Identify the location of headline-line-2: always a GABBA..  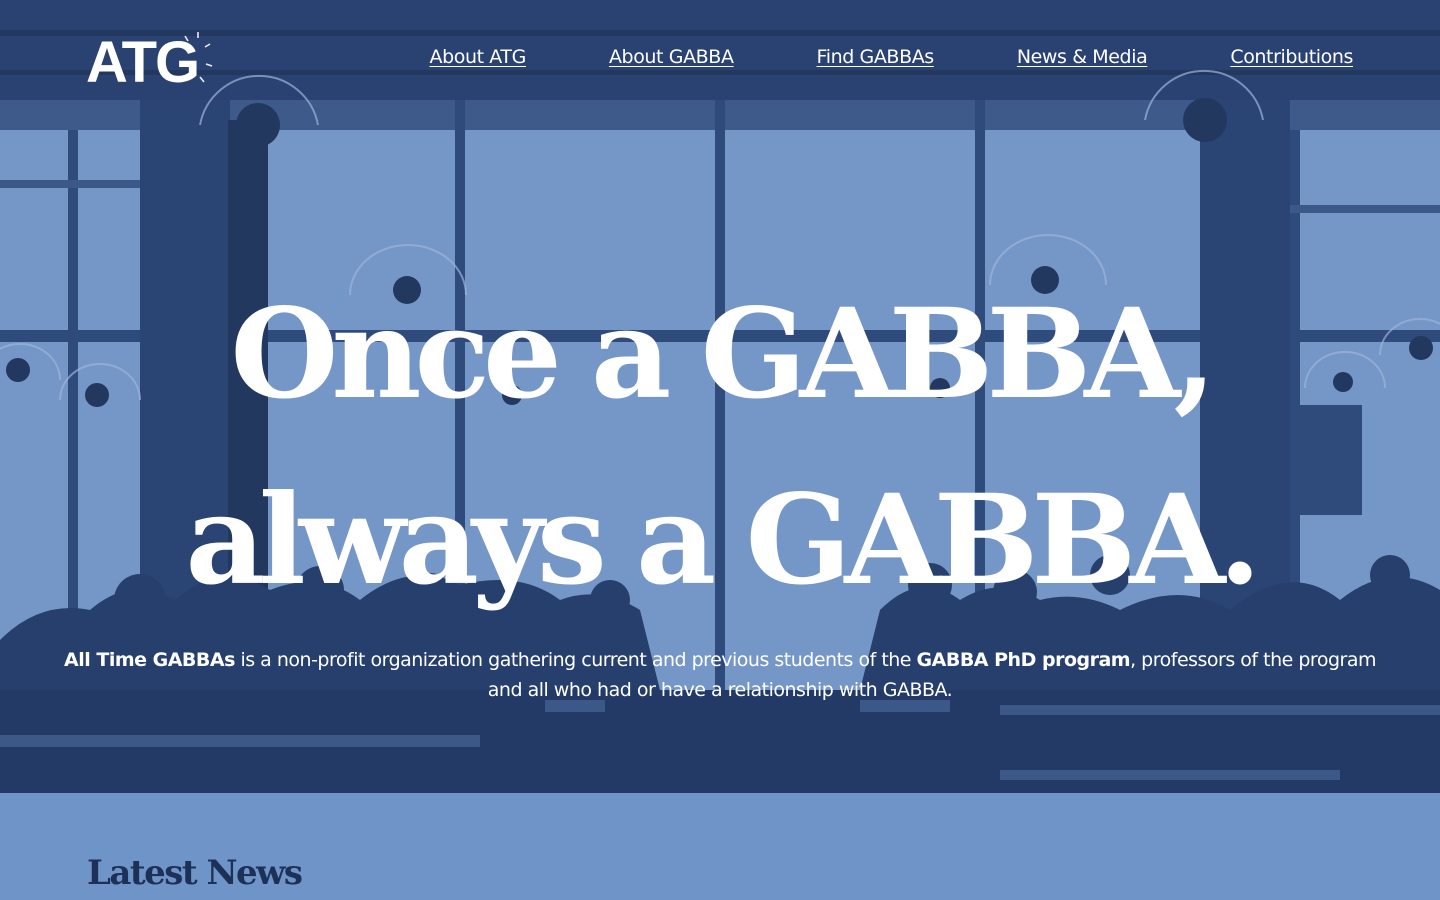
(723, 540).